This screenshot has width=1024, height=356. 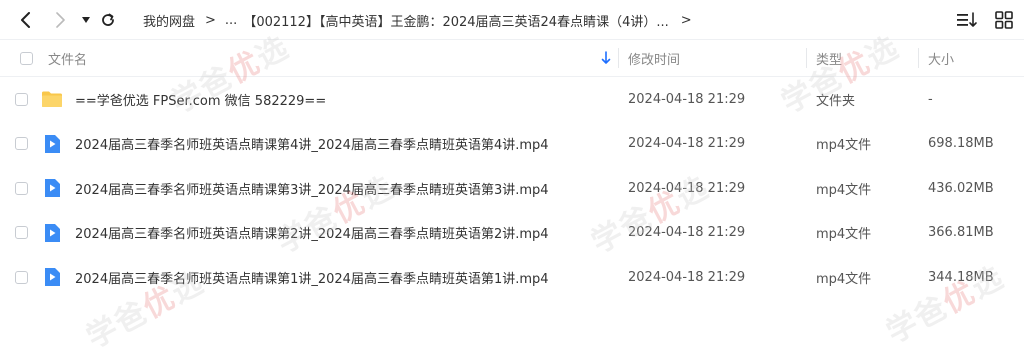 What do you see at coordinates (606, 58) in the screenshot?
I see `sort-down-arrow-icon` at bounding box center [606, 58].